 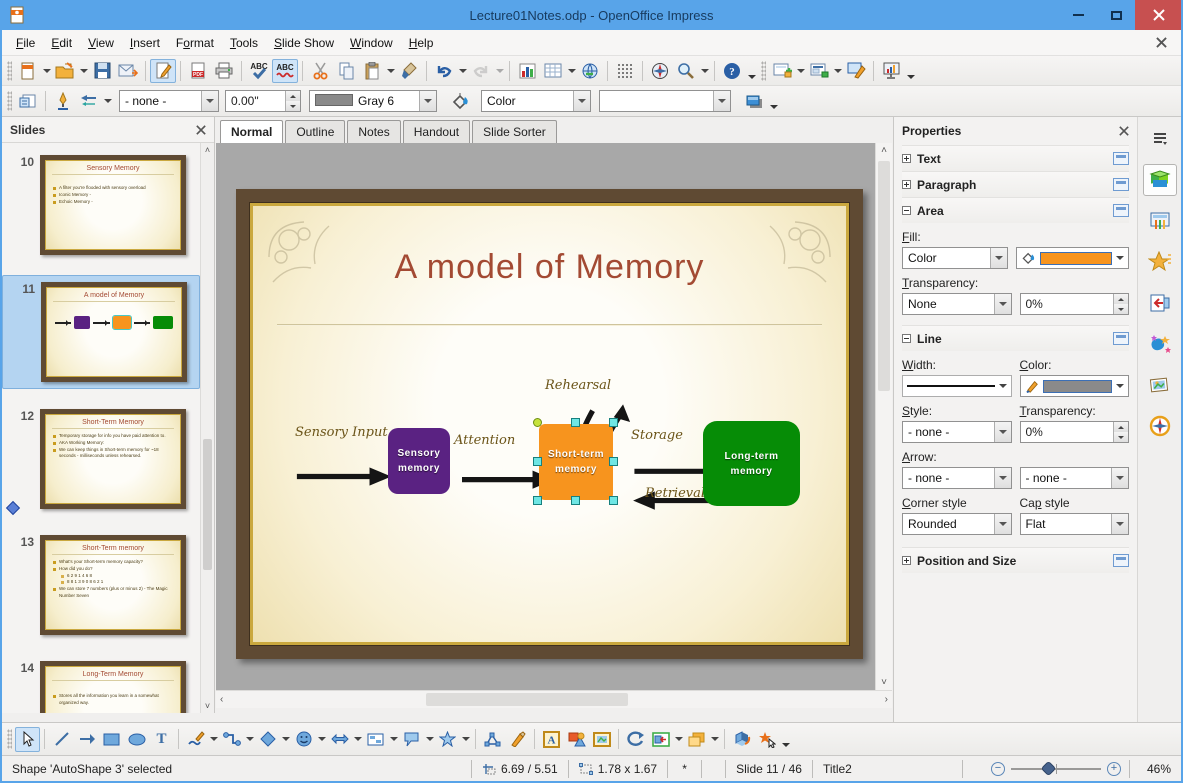 What do you see at coordinates (460, 101) in the screenshot?
I see `fill-button` at bounding box center [460, 101].